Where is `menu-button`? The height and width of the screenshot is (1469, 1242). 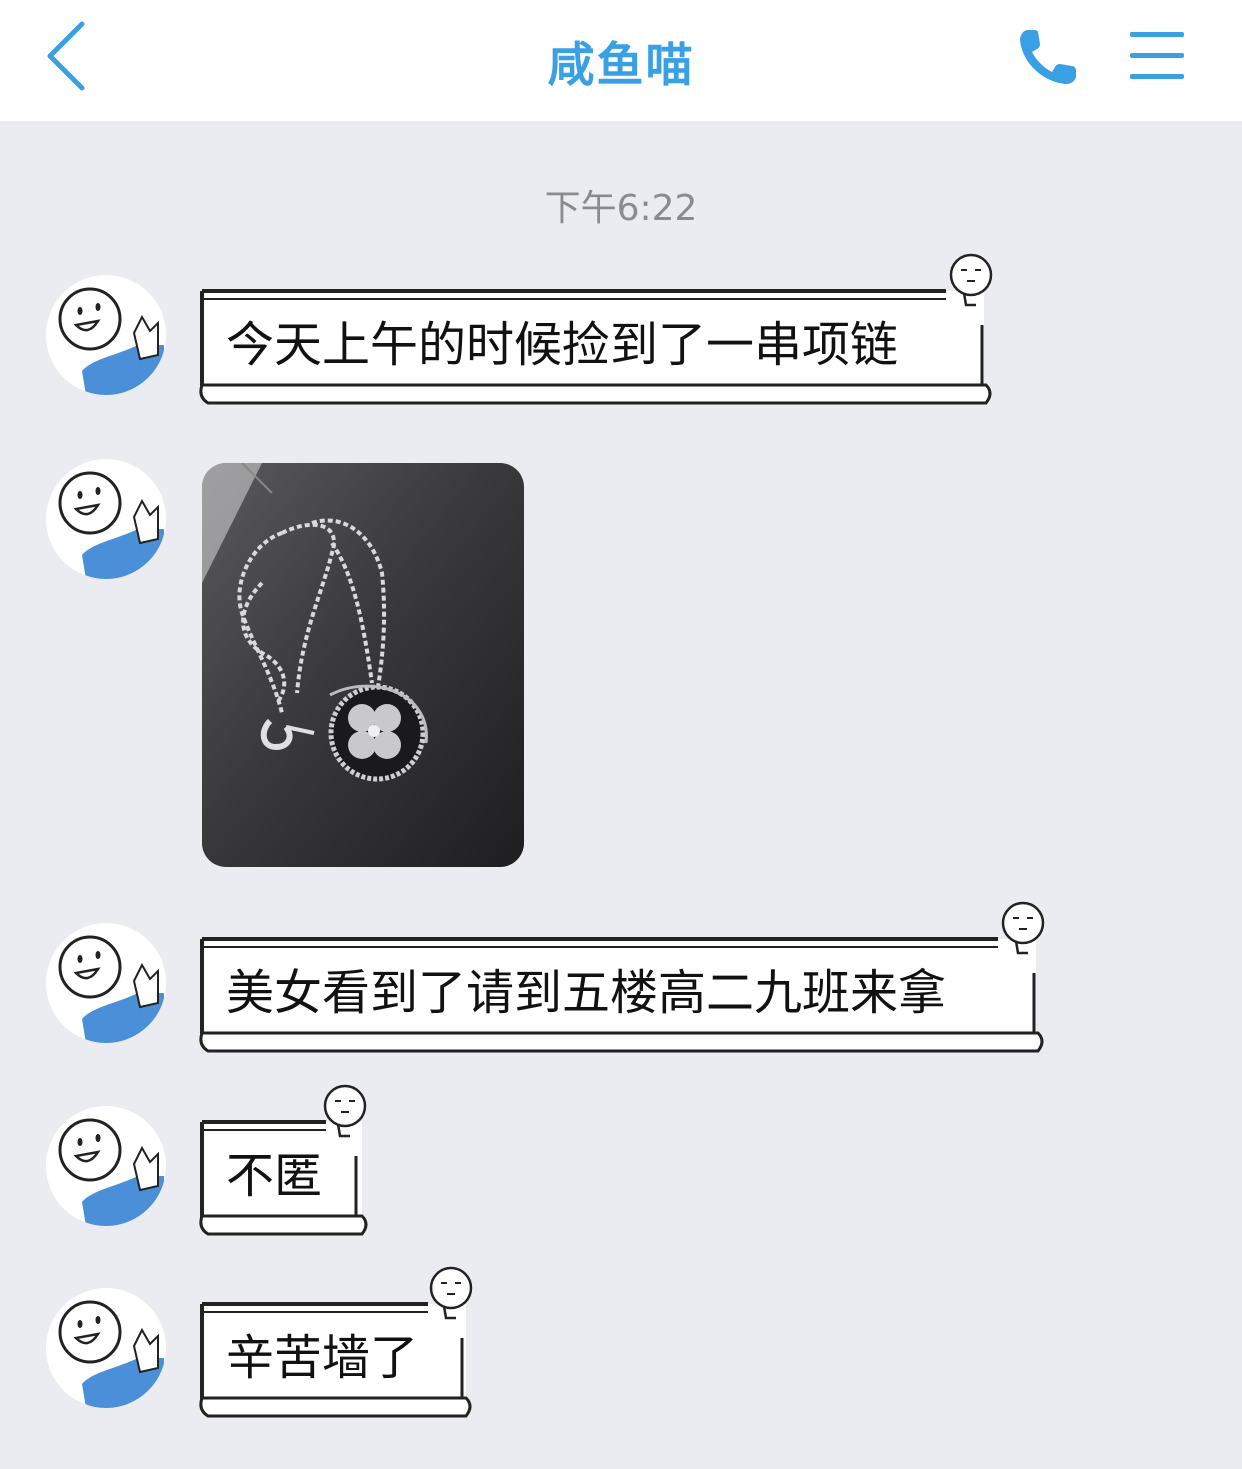 menu-button is located at coordinates (1157, 56).